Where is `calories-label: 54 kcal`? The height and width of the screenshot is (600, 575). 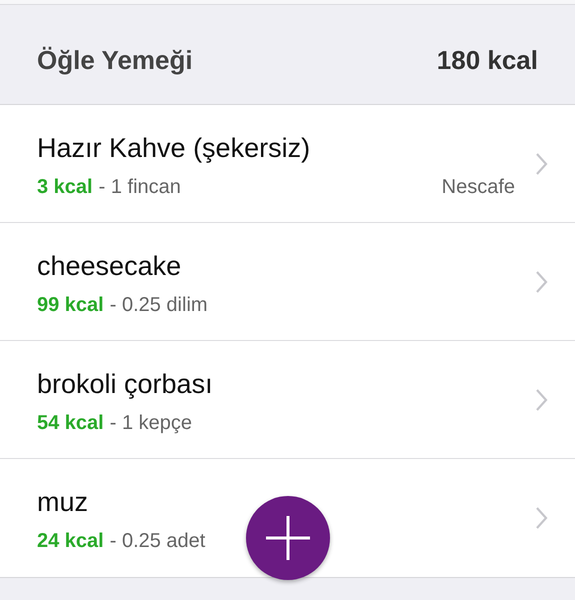
calories-label: 54 kcal is located at coordinates (70, 423).